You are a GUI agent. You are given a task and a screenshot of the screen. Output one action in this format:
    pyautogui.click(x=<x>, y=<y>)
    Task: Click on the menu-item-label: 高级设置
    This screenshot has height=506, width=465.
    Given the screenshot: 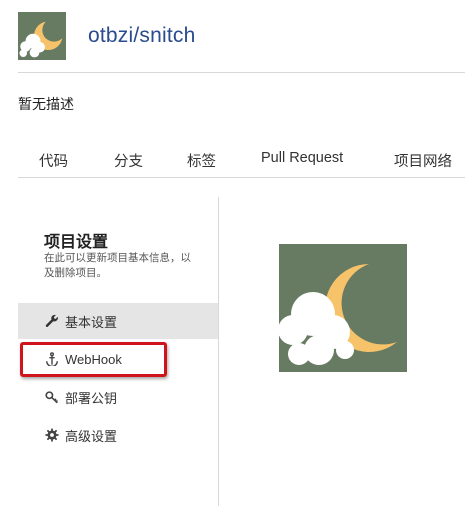 What is the action you would take?
    pyautogui.click(x=91, y=436)
    